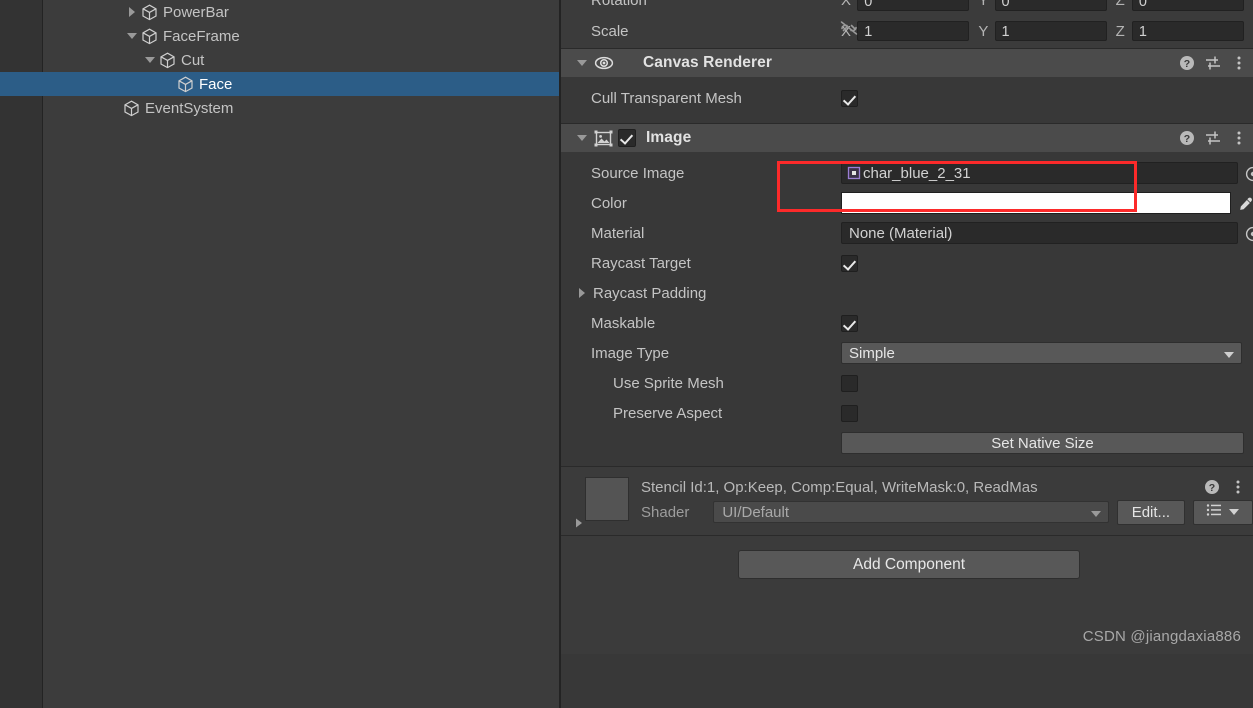 The width and height of the screenshot is (1253, 708). I want to click on hierarchy-item-label: PowerBar, so click(196, 12).